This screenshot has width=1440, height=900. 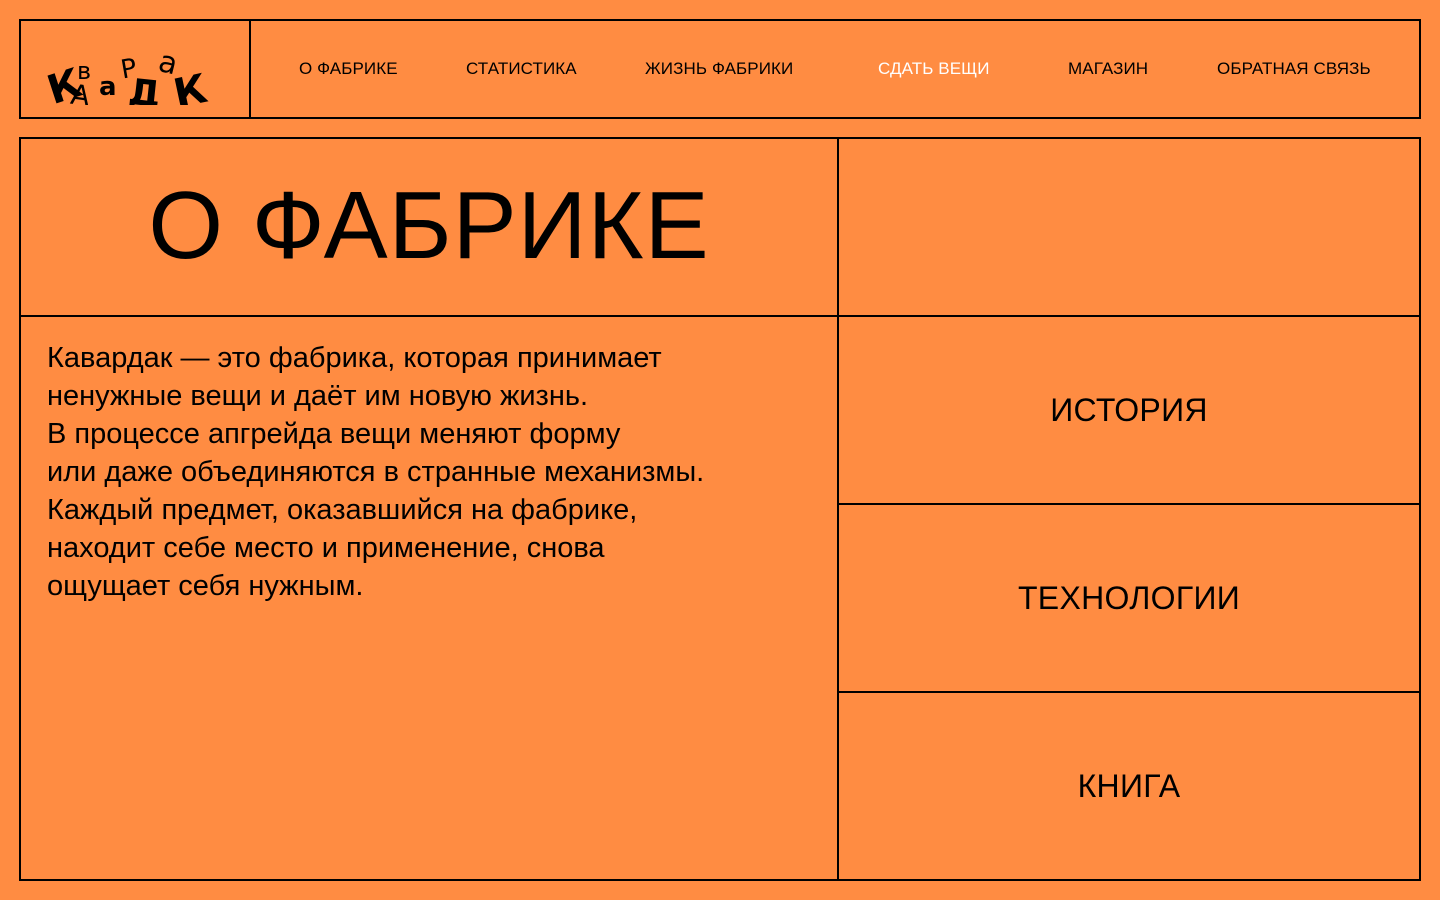 I want to click on nav-about: О ФАБРИКЕ, so click(x=348, y=69).